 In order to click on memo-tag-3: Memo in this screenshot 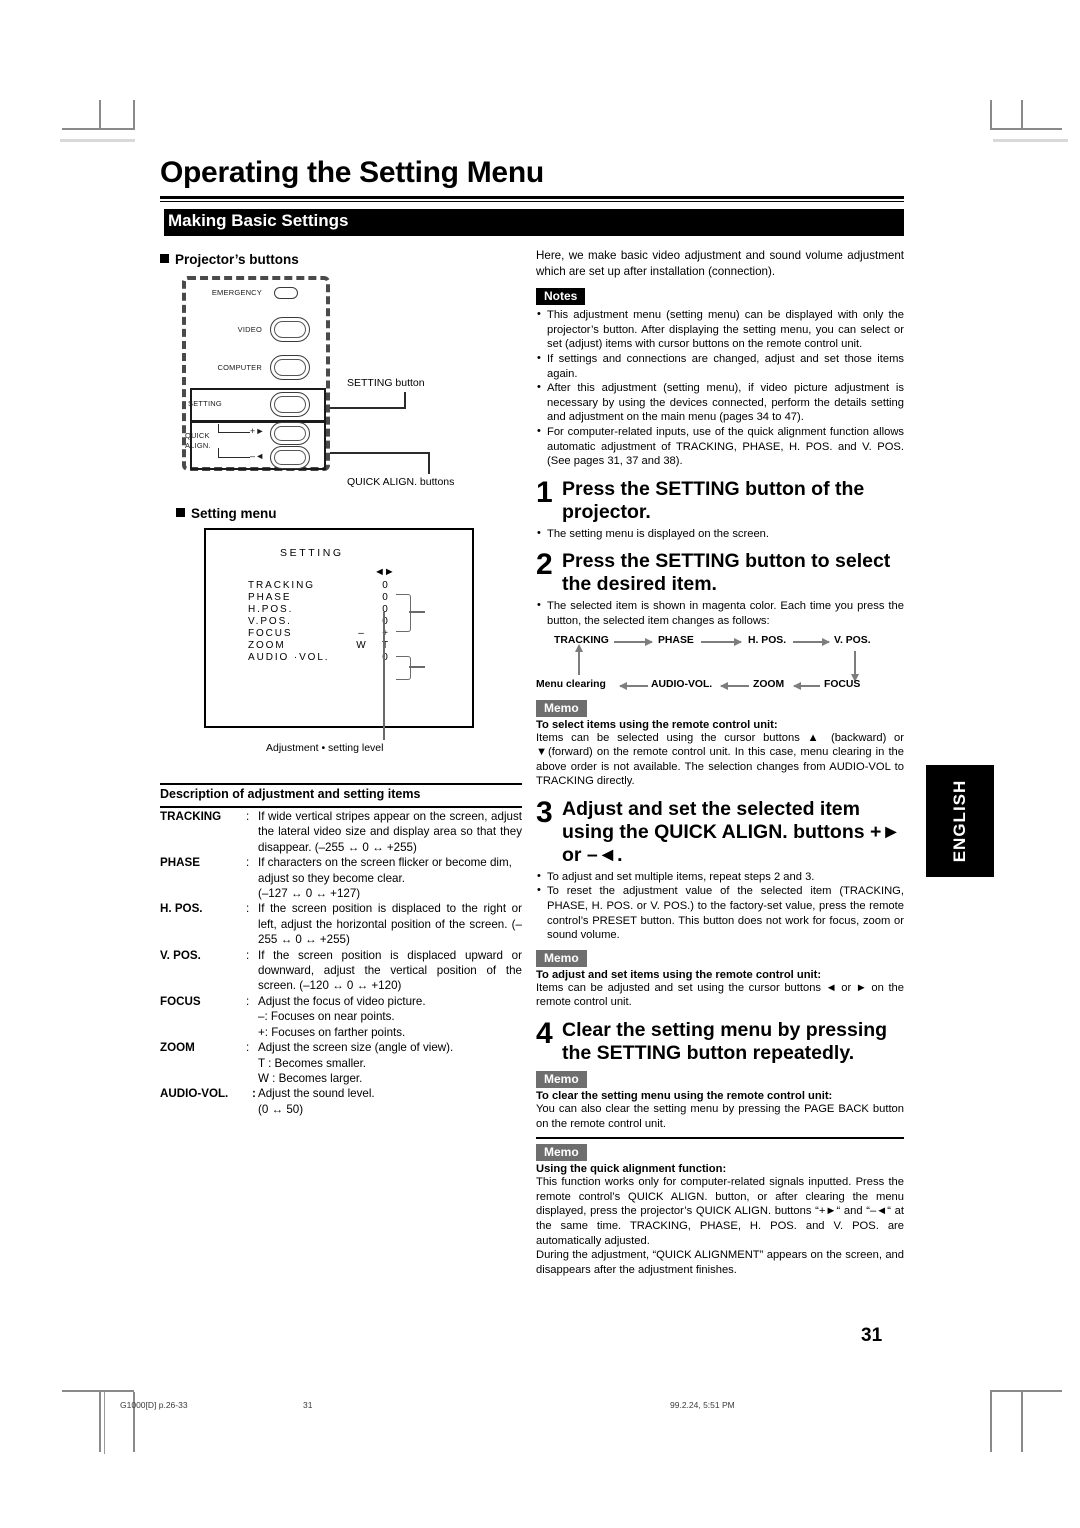, I will do `click(561, 1080)`.